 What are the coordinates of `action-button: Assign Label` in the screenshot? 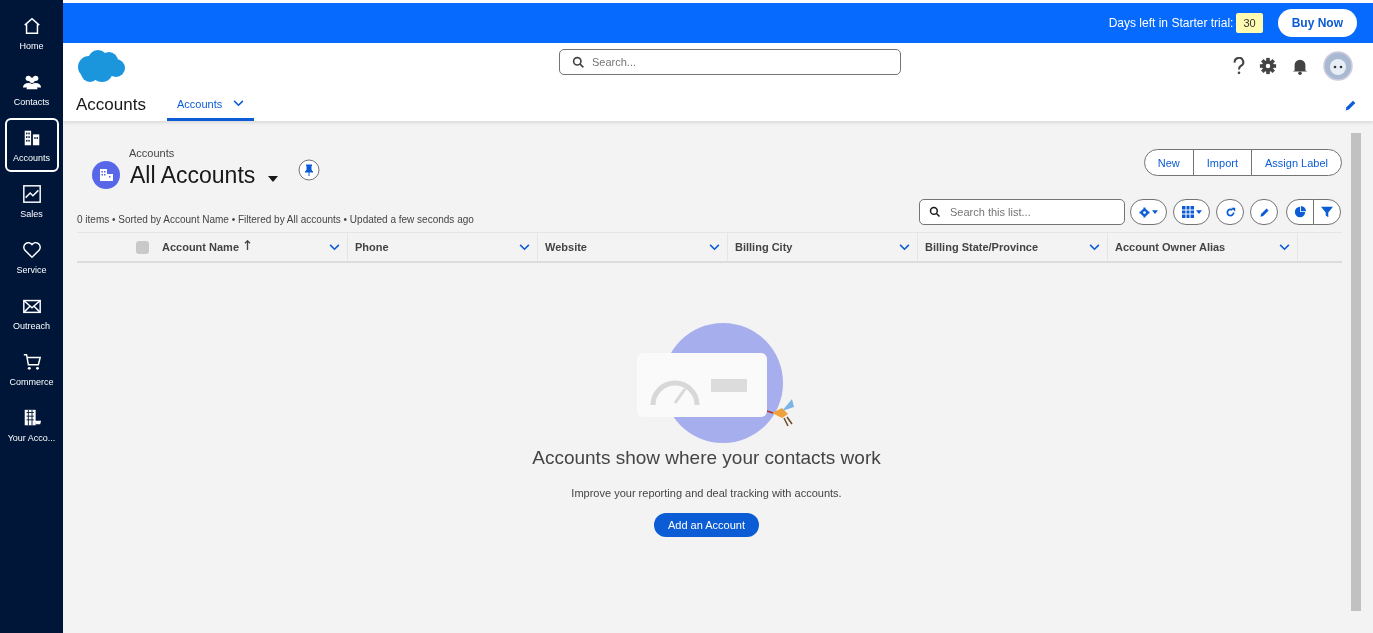 It's located at (1296, 162).